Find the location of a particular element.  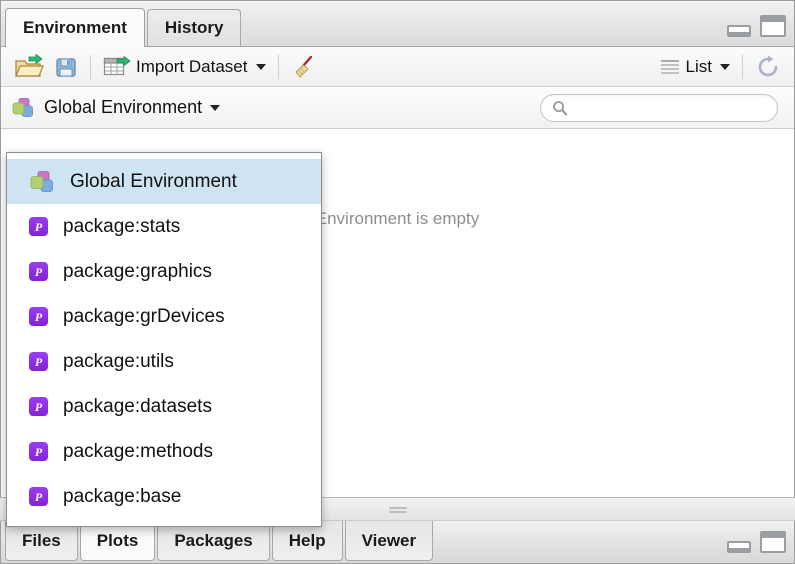

dropdown-item-label: package:graphics is located at coordinates (137, 271).